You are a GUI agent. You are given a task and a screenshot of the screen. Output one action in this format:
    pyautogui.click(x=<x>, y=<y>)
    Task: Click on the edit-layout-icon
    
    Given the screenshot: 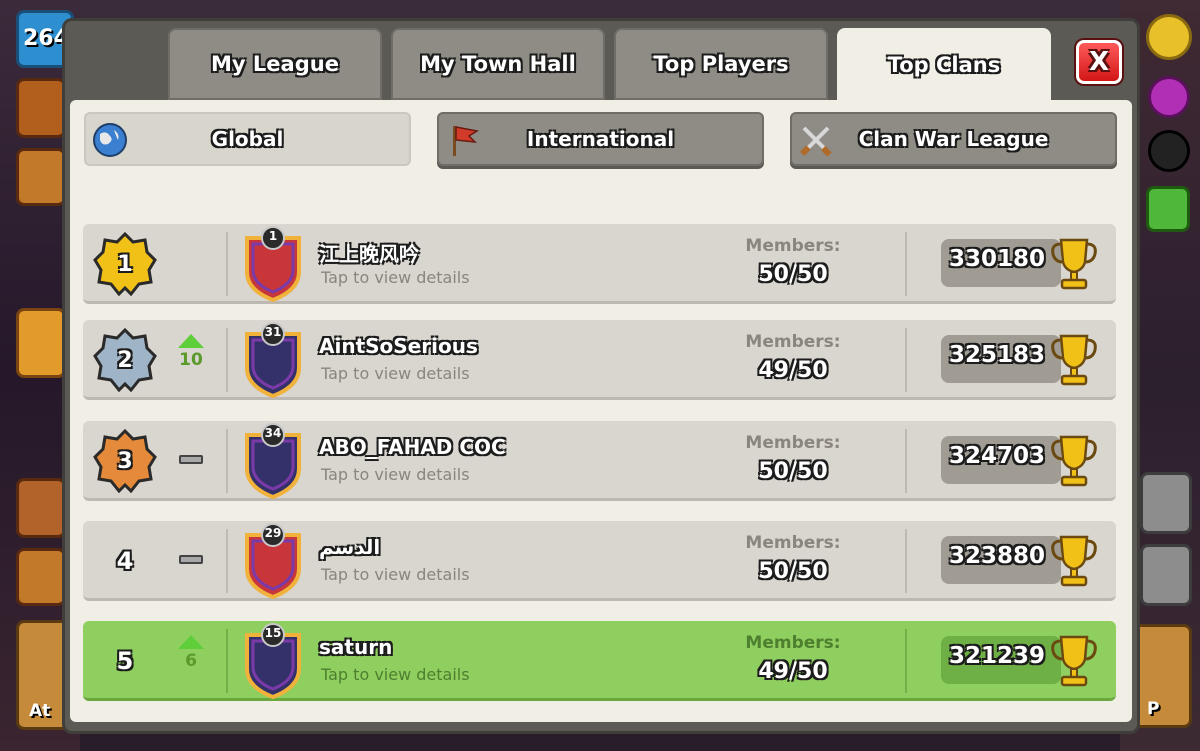 What is the action you would take?
    pyautogui.click(x=1166, y=503)
    